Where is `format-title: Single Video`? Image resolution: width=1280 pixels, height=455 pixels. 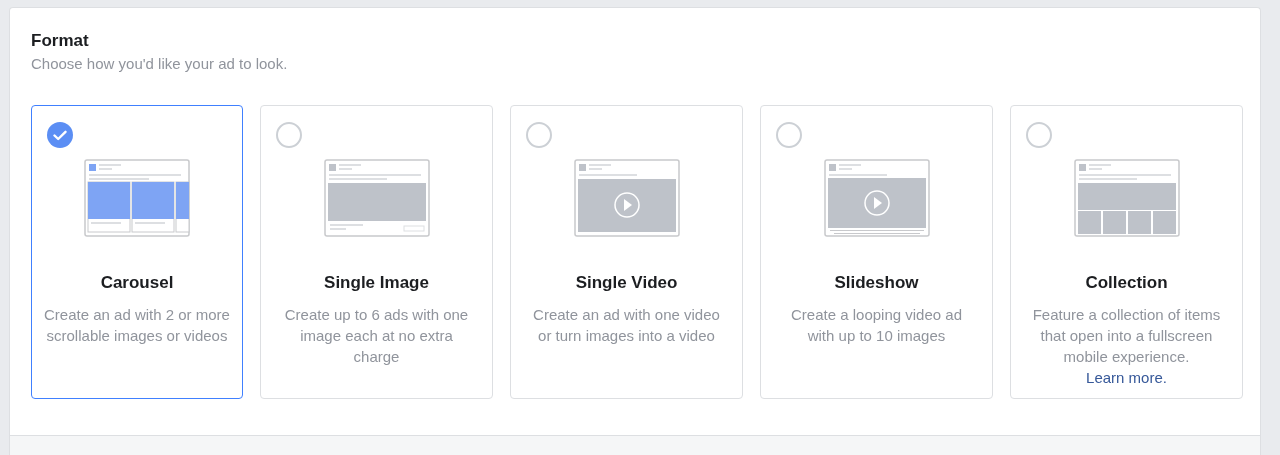
format-title: Single Video is located at coordinates (626, 283).